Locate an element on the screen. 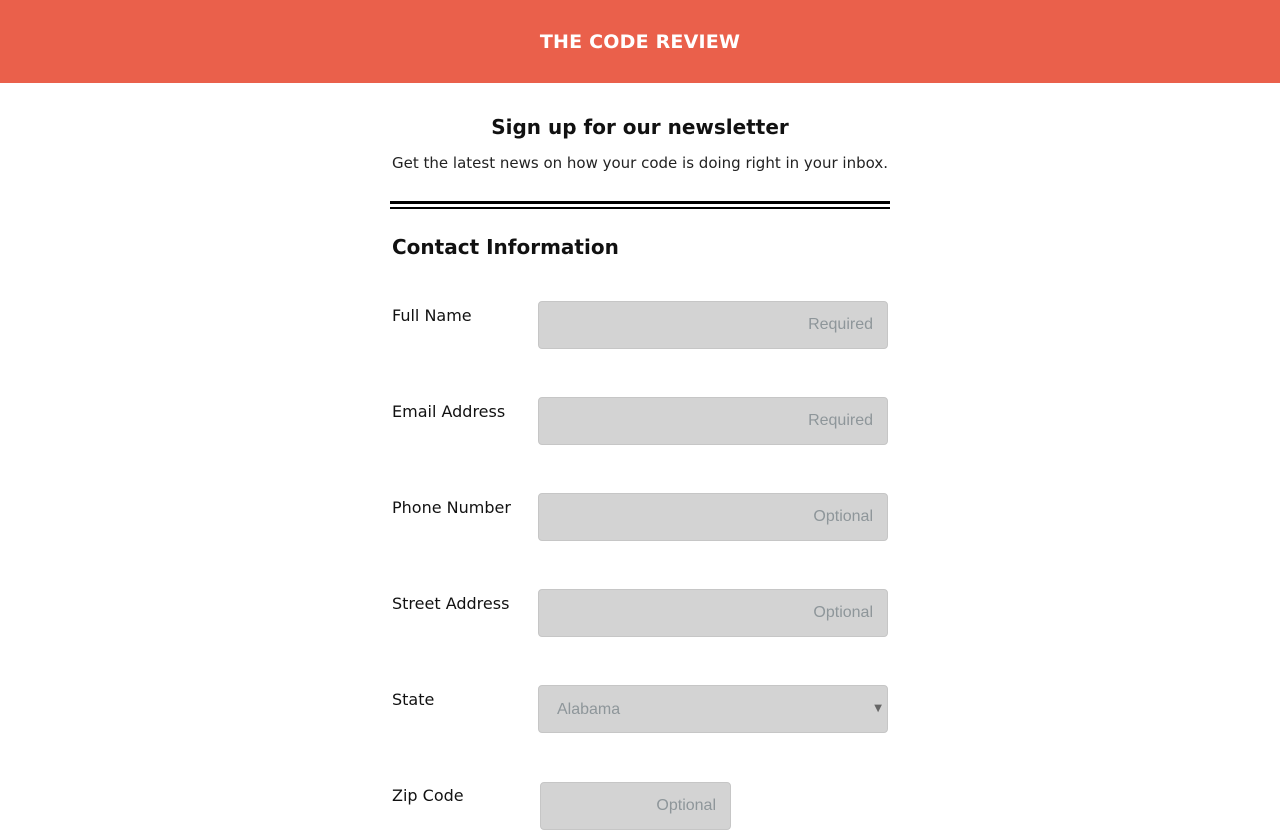 The image size is (1280, 830). divider-thin is located at coordinates (640, 208).